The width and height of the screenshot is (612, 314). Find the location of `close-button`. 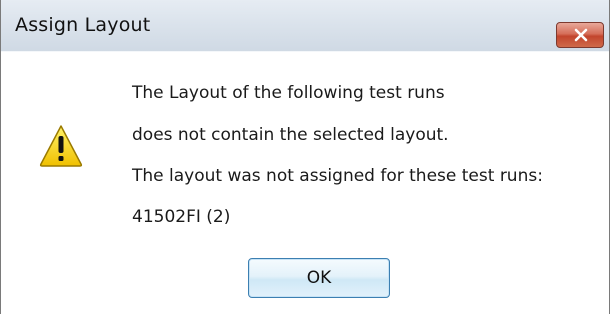

close-button is located at coordinates (580, 35).